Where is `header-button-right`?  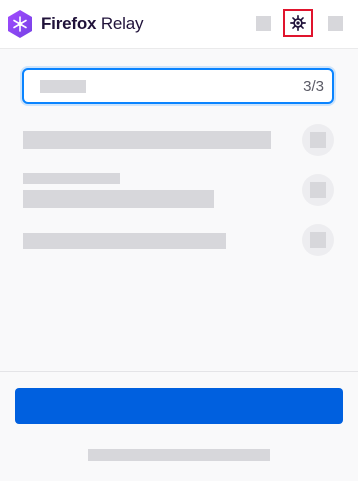
header-button-right is located at coordinates (335, 23).